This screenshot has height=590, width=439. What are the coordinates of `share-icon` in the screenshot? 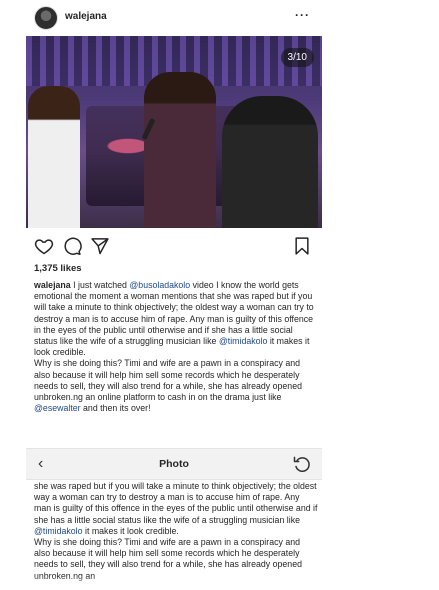 It's located at (100, 246).